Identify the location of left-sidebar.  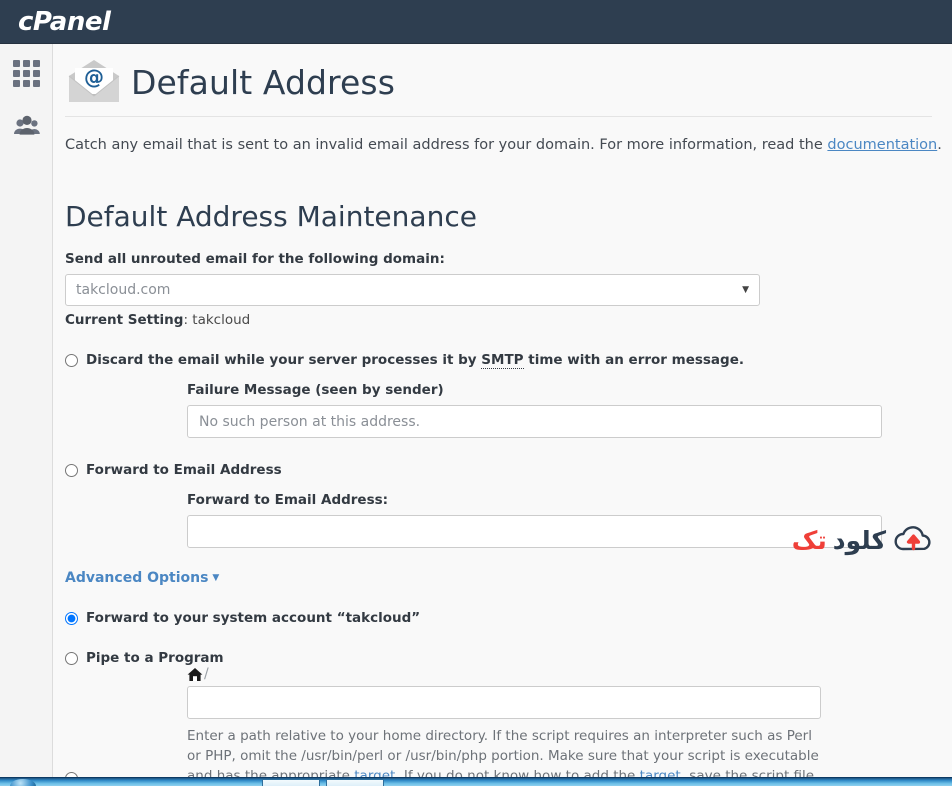
(26, 415).